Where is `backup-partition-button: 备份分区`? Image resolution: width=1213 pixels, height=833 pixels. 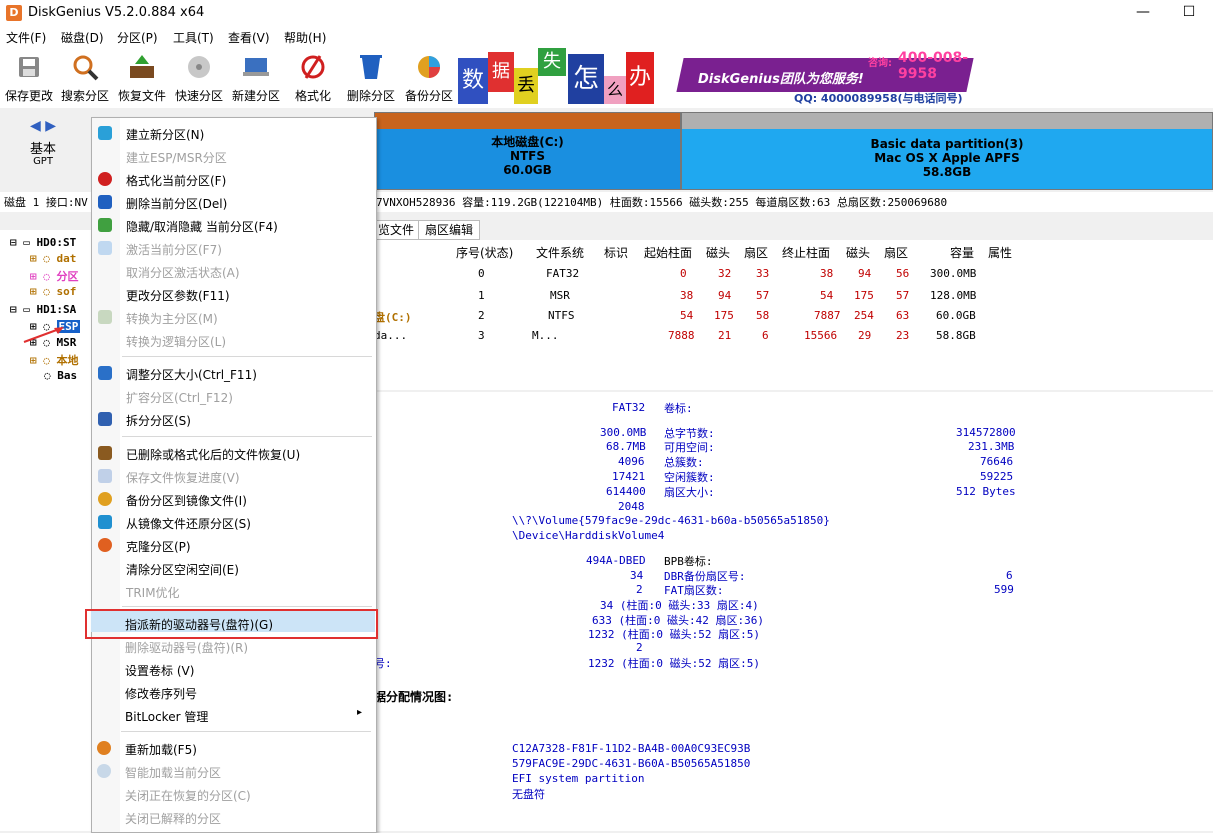 backup-partition-button: 备份分区 is located at coordinates (429, 78).